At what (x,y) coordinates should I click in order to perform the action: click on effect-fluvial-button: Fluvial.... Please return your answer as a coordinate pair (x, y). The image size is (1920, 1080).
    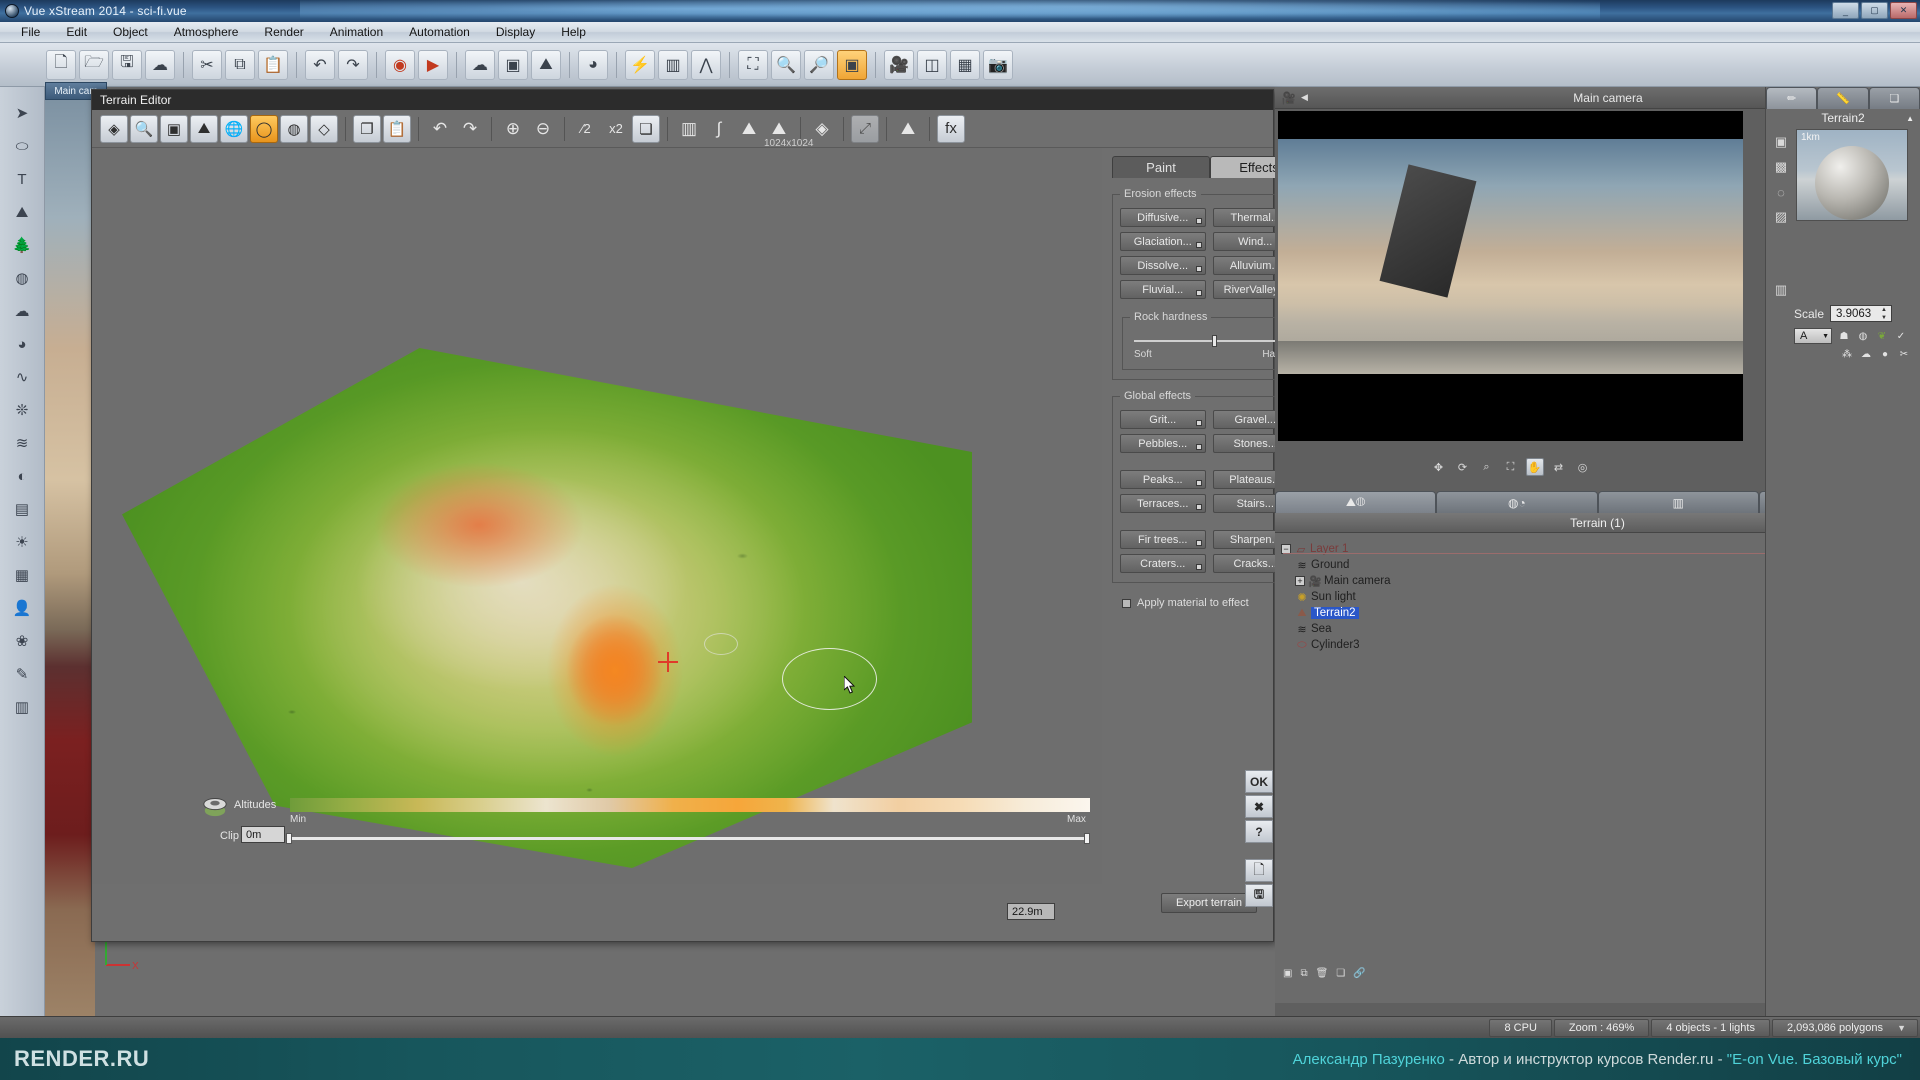
    Looking at the image, I should click on (1163, 289).